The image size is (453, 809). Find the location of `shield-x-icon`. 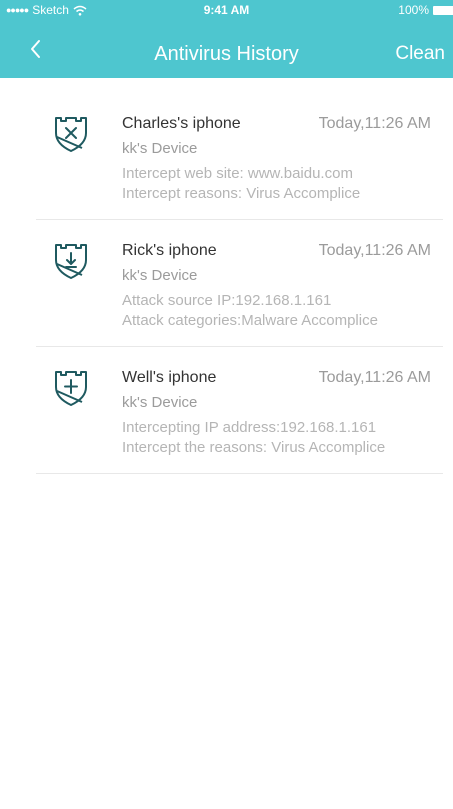

shield-x-icon is located at coordinates (71, 134).